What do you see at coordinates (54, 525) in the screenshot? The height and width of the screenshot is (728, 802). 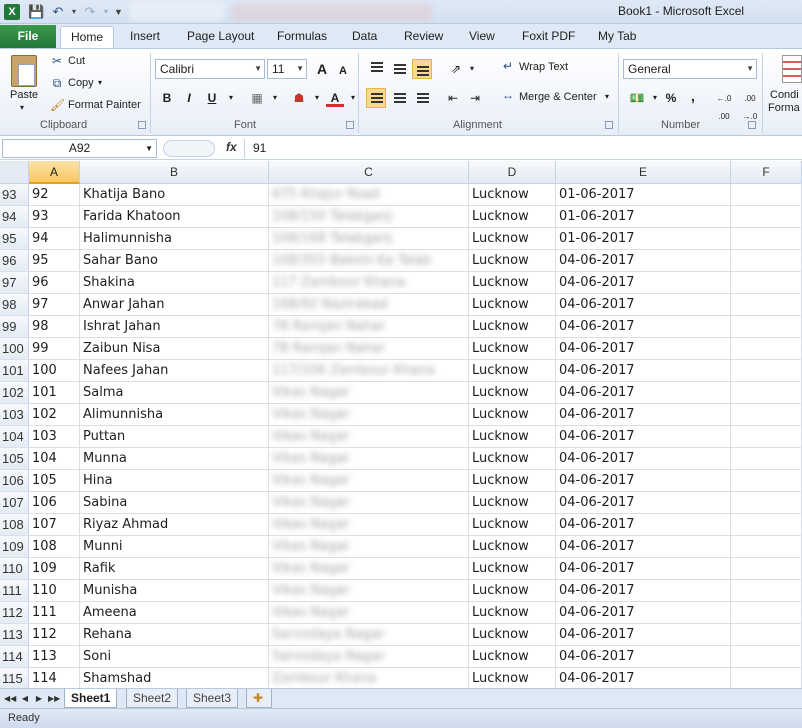 I see `cell-a: 107` at bounding box center [54, 525].